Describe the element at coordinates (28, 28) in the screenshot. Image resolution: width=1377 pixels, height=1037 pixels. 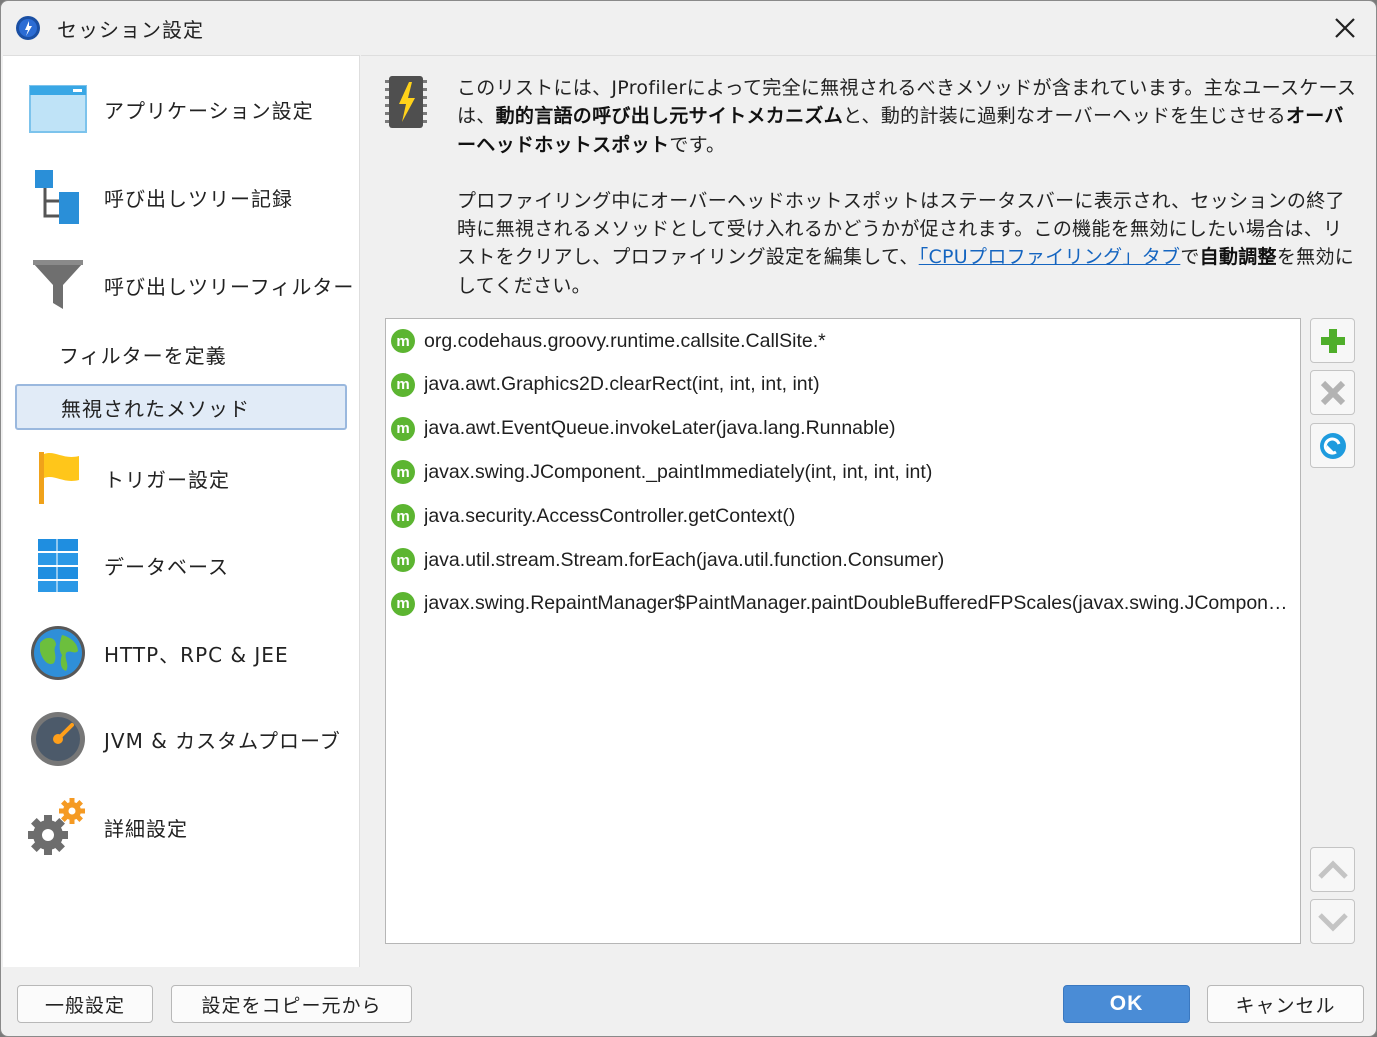
I see `jprofiler-app-icon` at that location.